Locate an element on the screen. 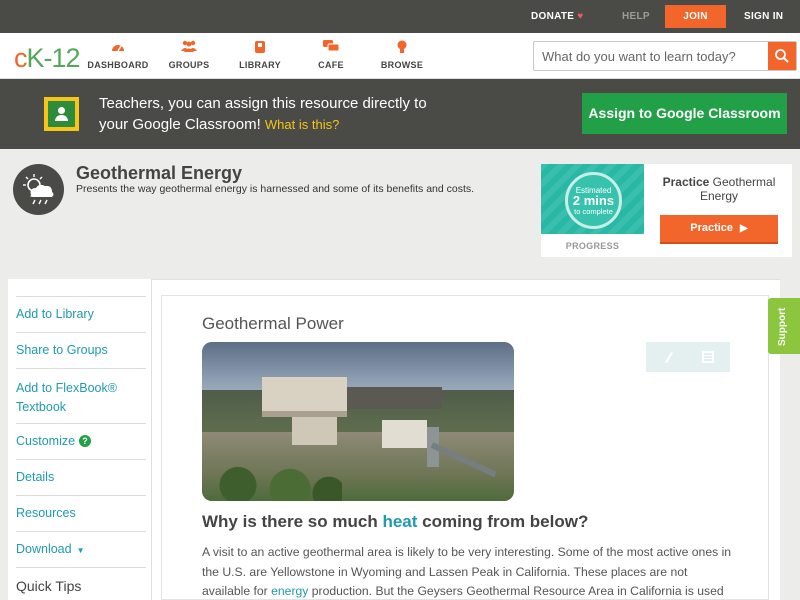 The height and width of the screenshot is (600, 800). help-question-icon: ? is located at coordinates (85, 441).